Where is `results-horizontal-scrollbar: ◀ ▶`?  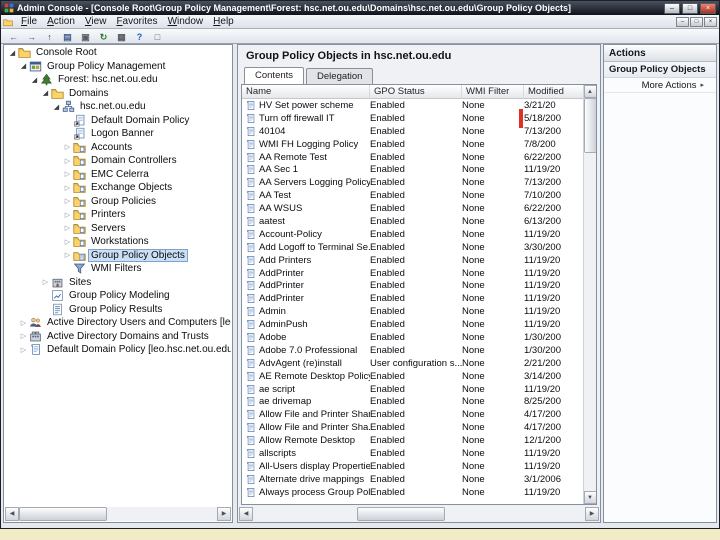 results-horizontal-scrollbar: ◀ ▶ is located at coordinates (419, 514).